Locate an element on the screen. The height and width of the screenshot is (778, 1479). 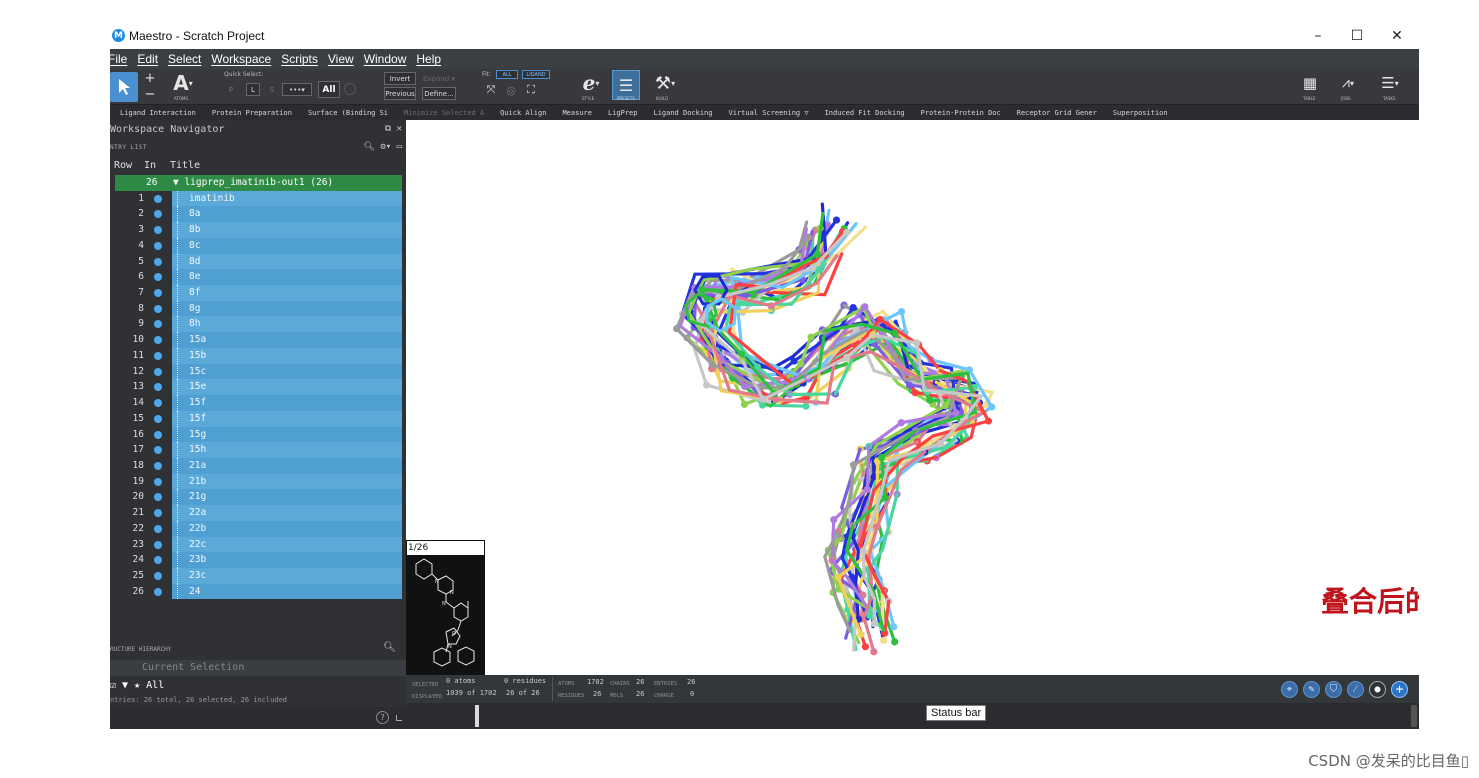
table-row: 24 23b is located at coordinates (256, 560).